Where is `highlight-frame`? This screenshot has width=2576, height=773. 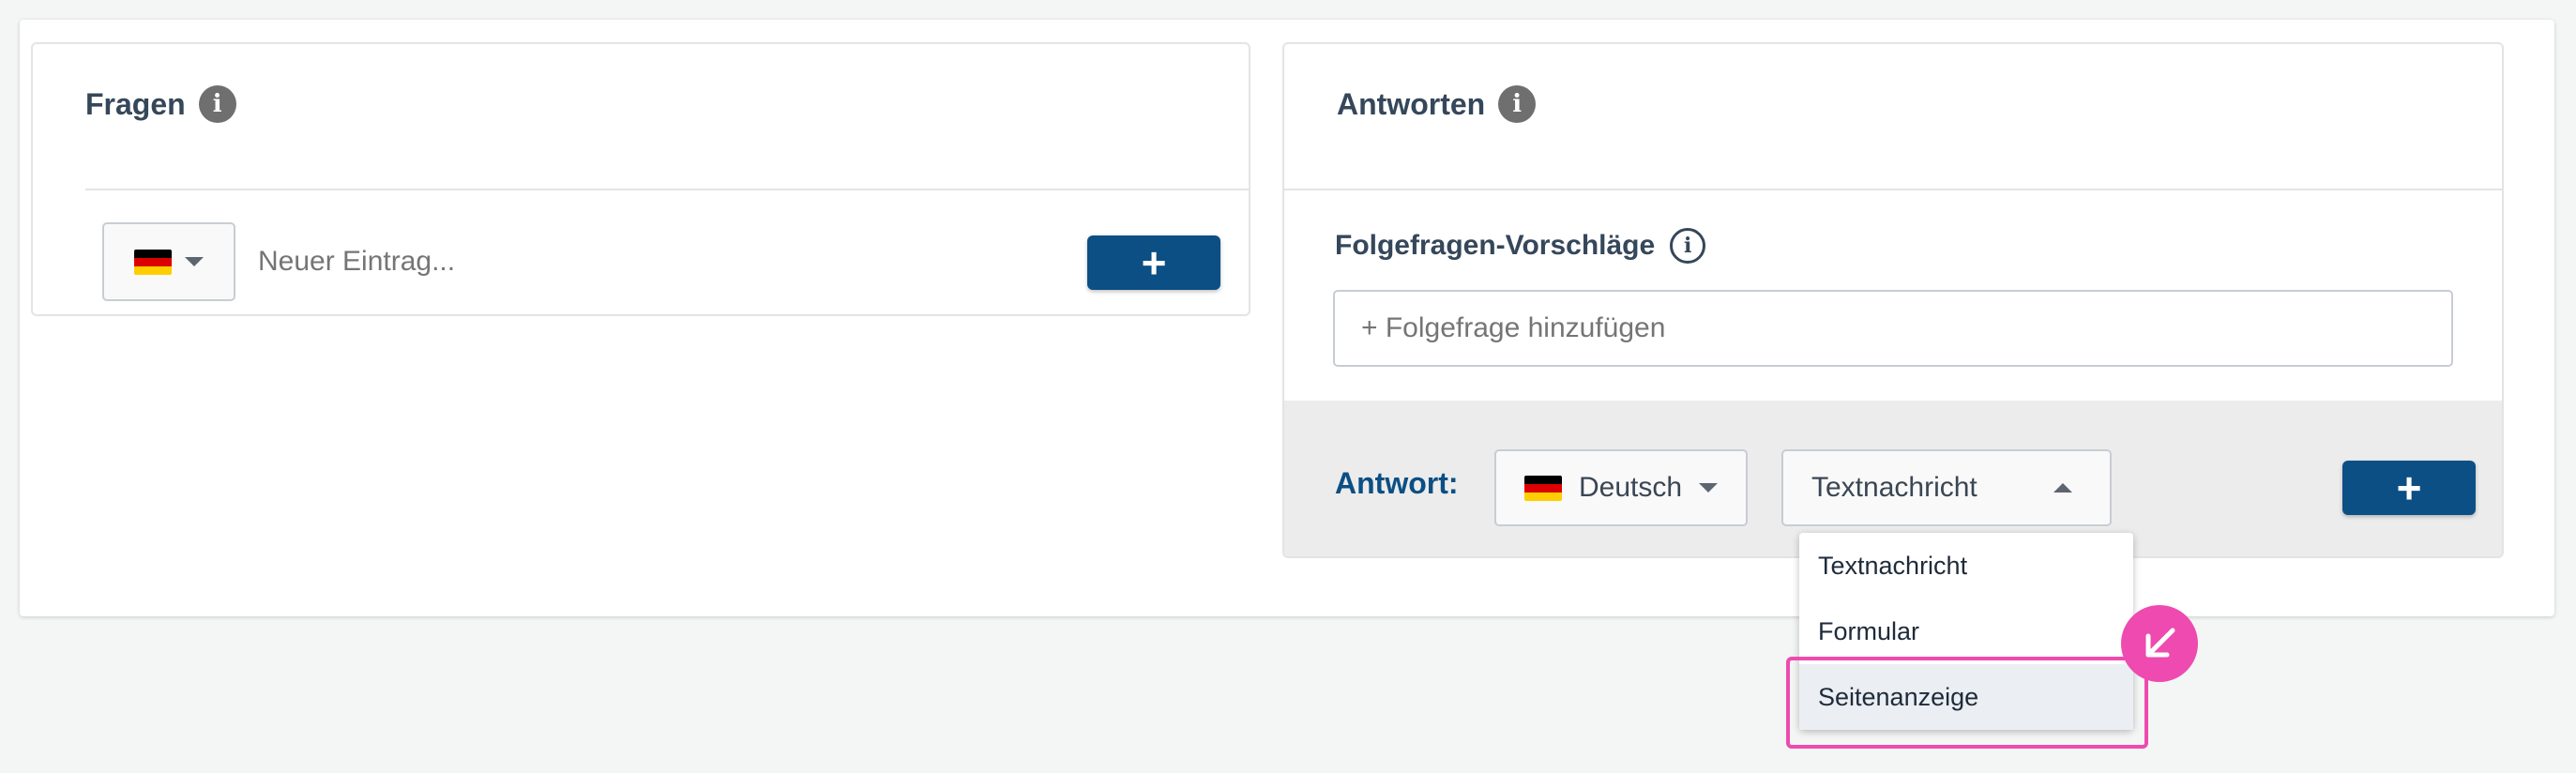
highlight-frame is located at coordinates (1967, 703).